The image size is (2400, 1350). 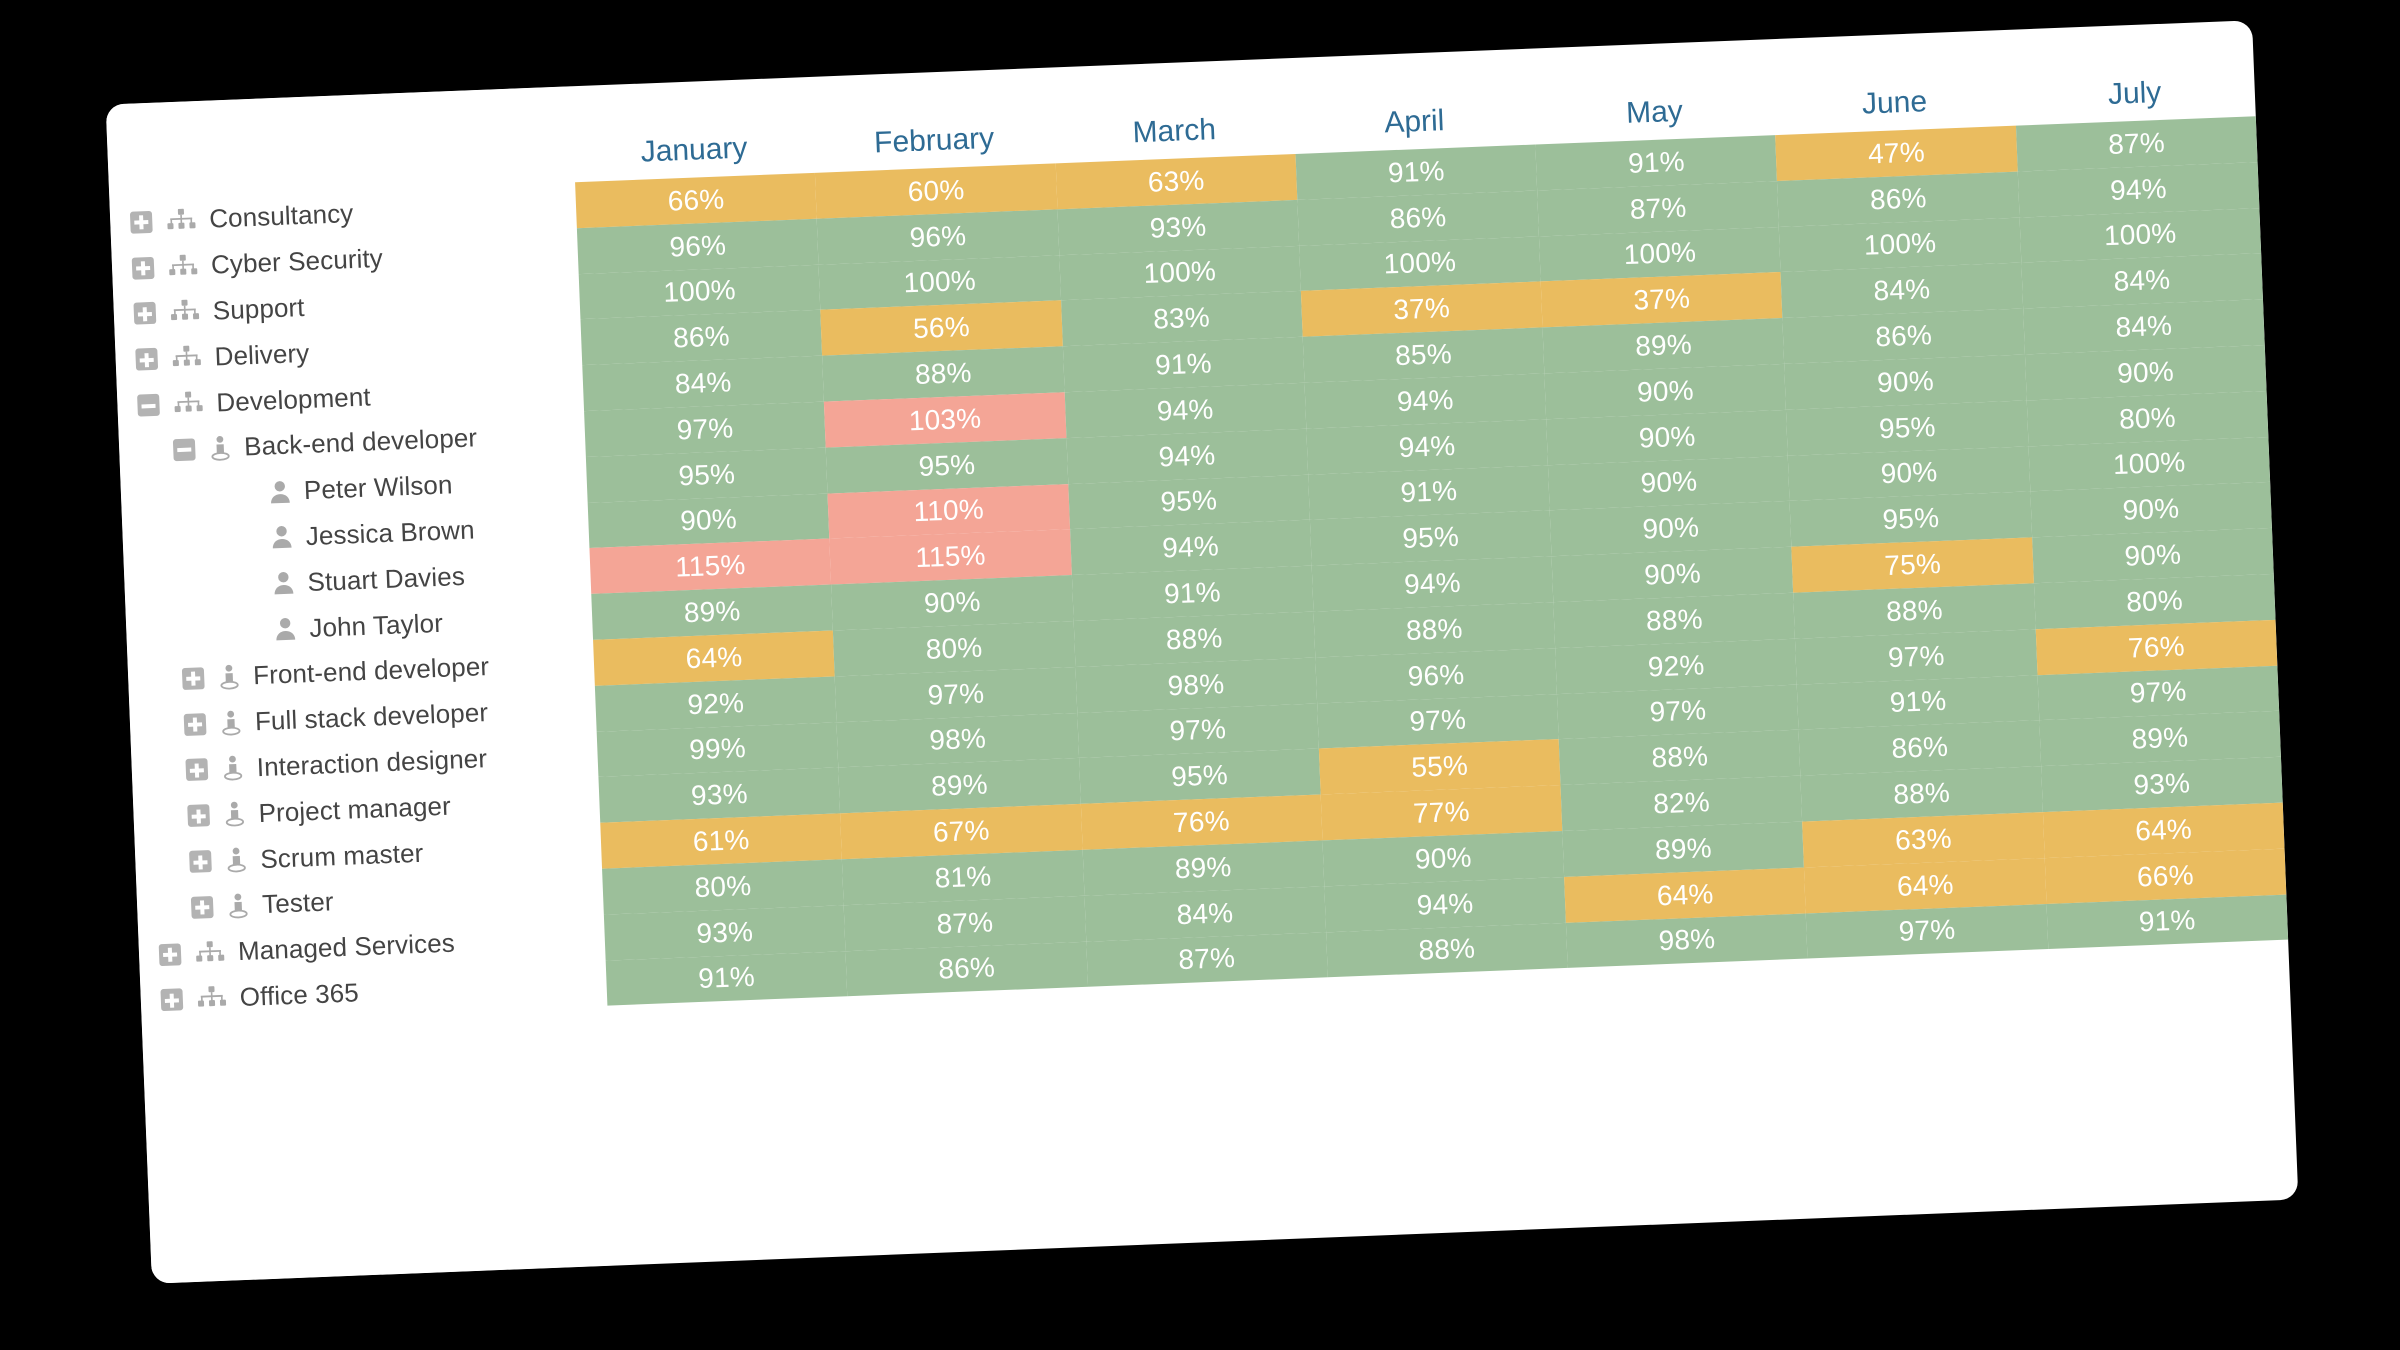 I want to click on tree-item-label: Scrum master, so click(x=341, y=855).